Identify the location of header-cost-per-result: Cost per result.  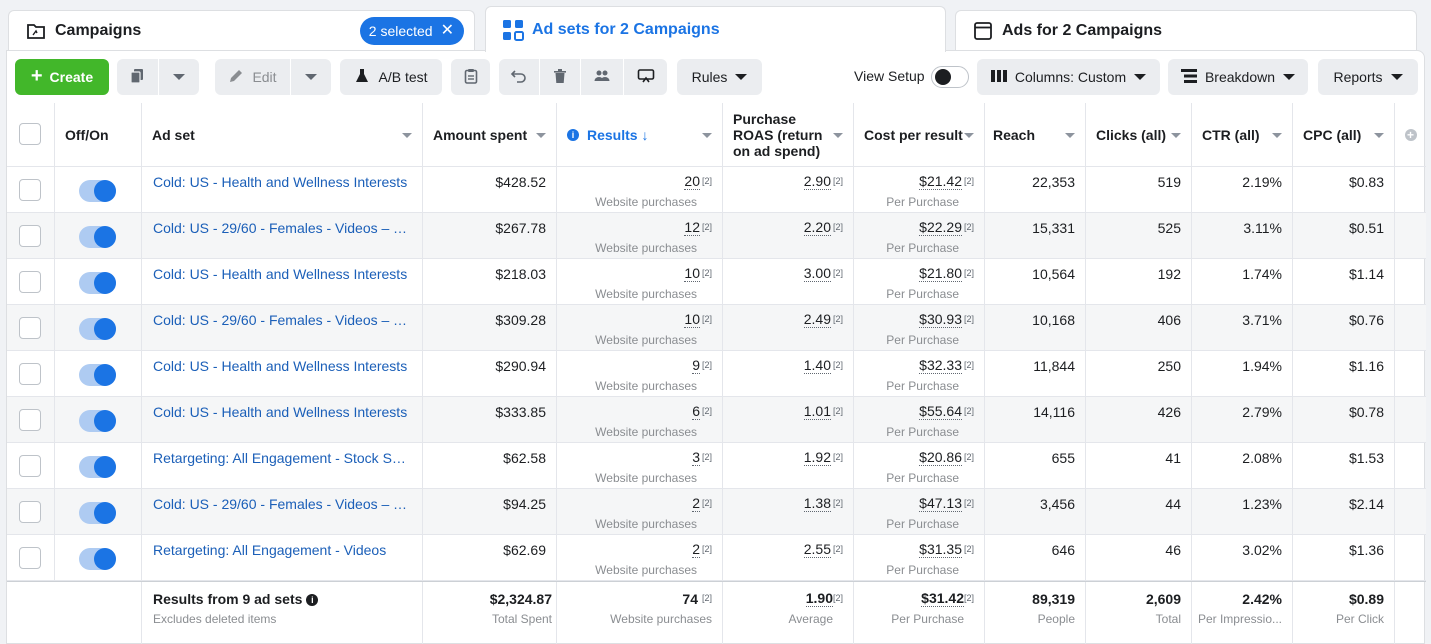
(919, 134).